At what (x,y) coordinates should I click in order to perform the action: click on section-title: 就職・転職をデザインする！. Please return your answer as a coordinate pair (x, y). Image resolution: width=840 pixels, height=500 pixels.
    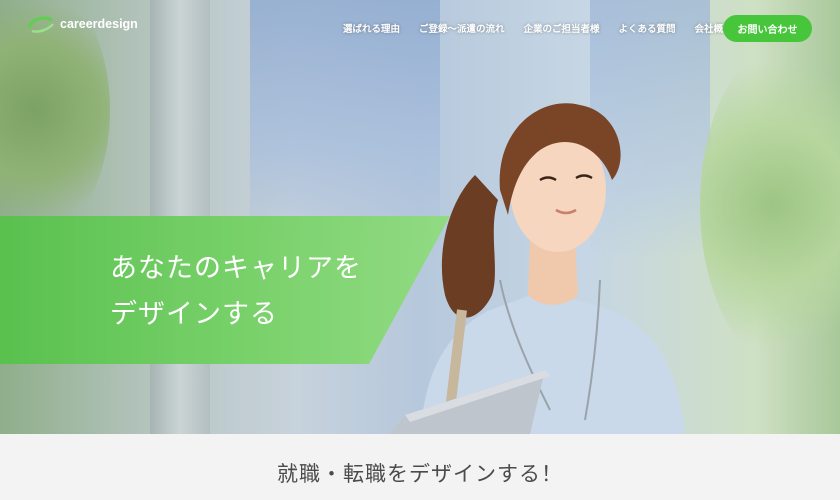
    Looking at the image, I should click on (420, 474).